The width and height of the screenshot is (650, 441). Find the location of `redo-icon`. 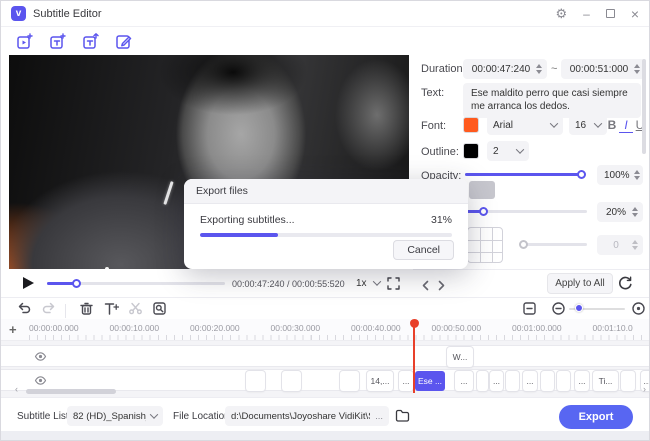

redo-icon is located at coordinates (48, 311).